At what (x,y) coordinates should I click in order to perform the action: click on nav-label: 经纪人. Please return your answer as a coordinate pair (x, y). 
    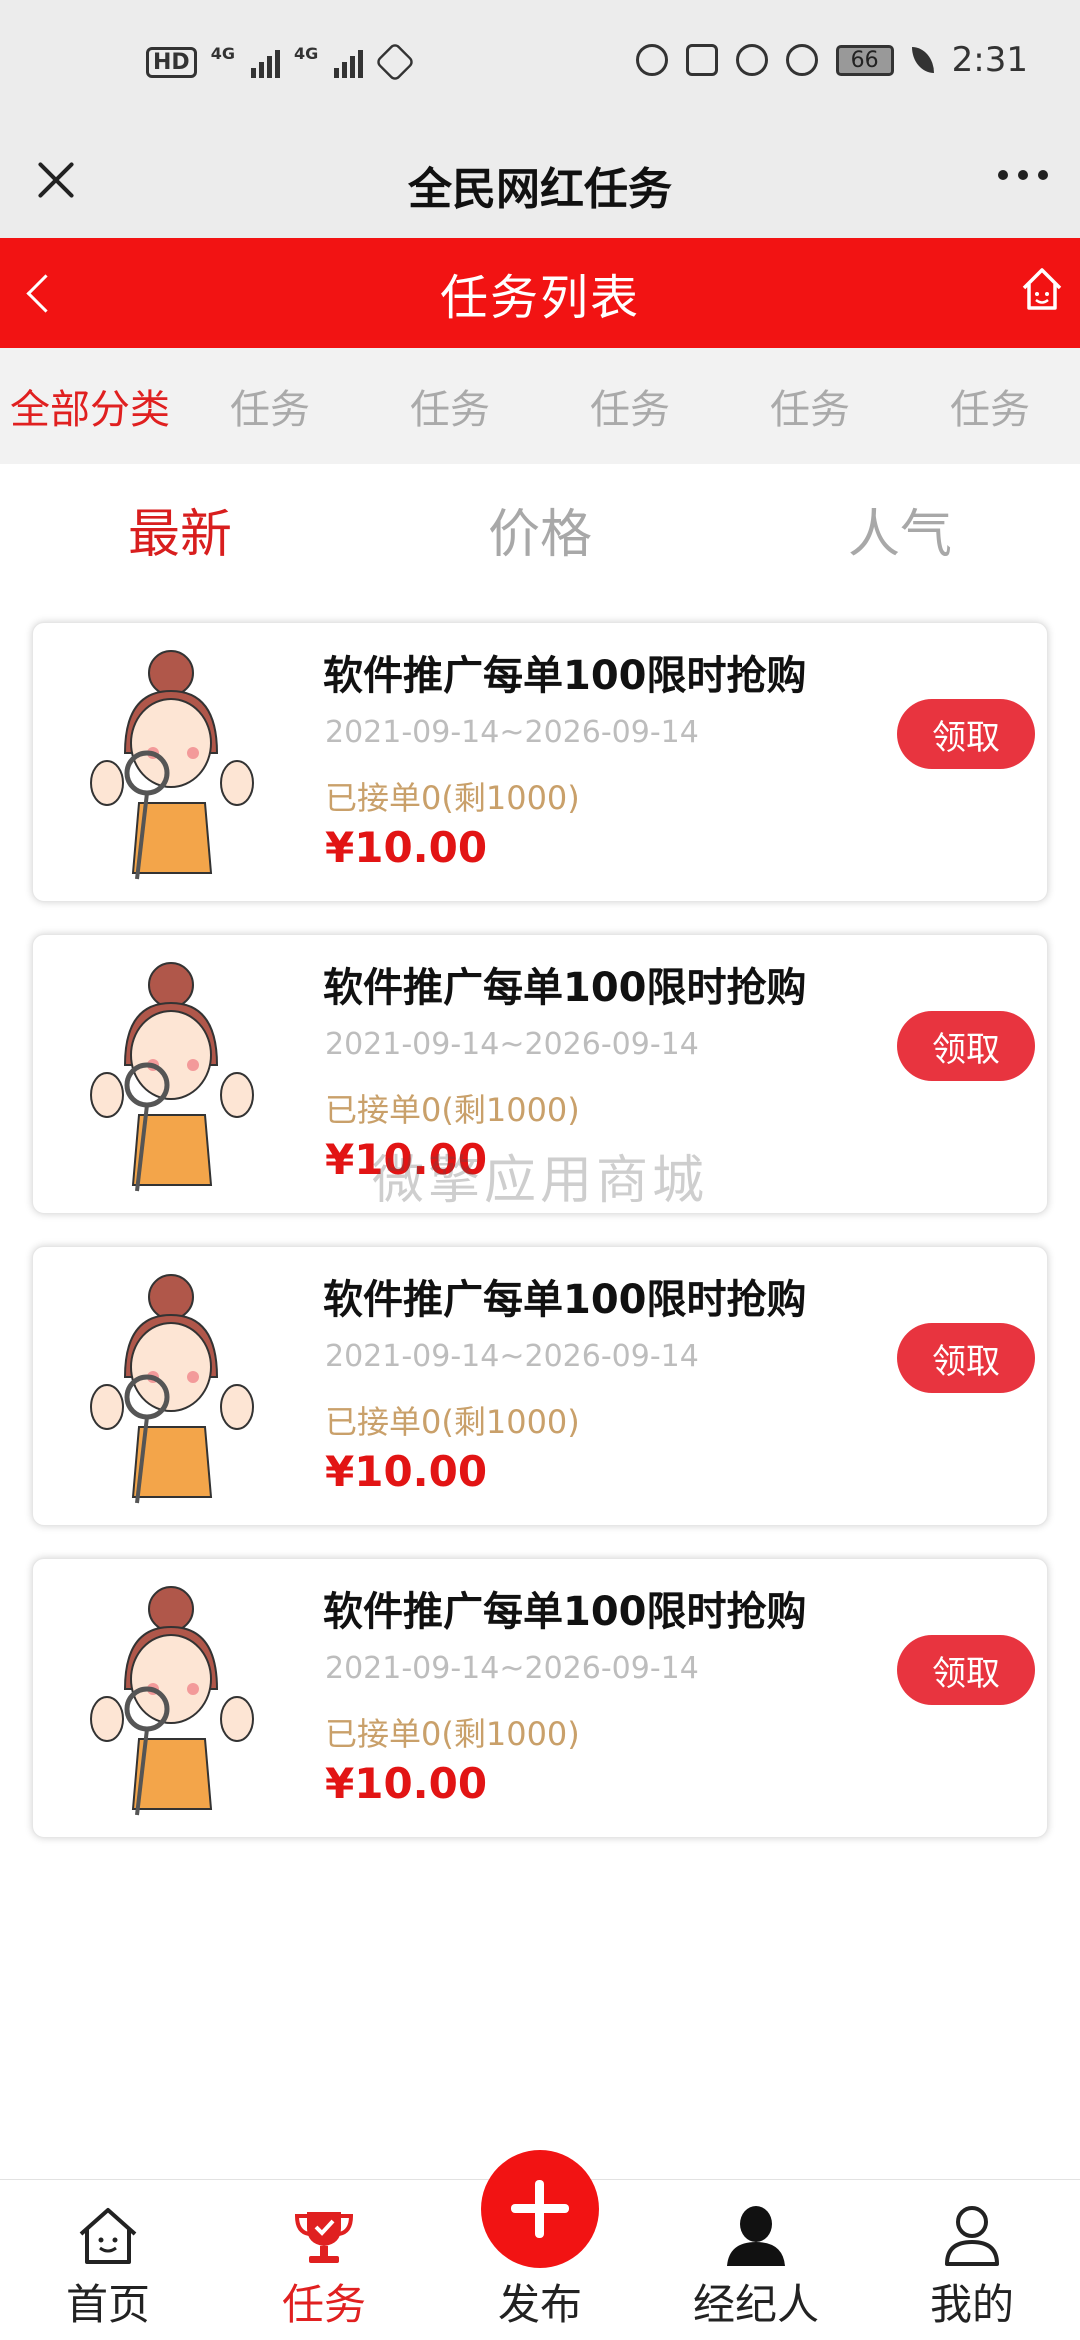
    Looking at the image, I should click on (755, 2304).